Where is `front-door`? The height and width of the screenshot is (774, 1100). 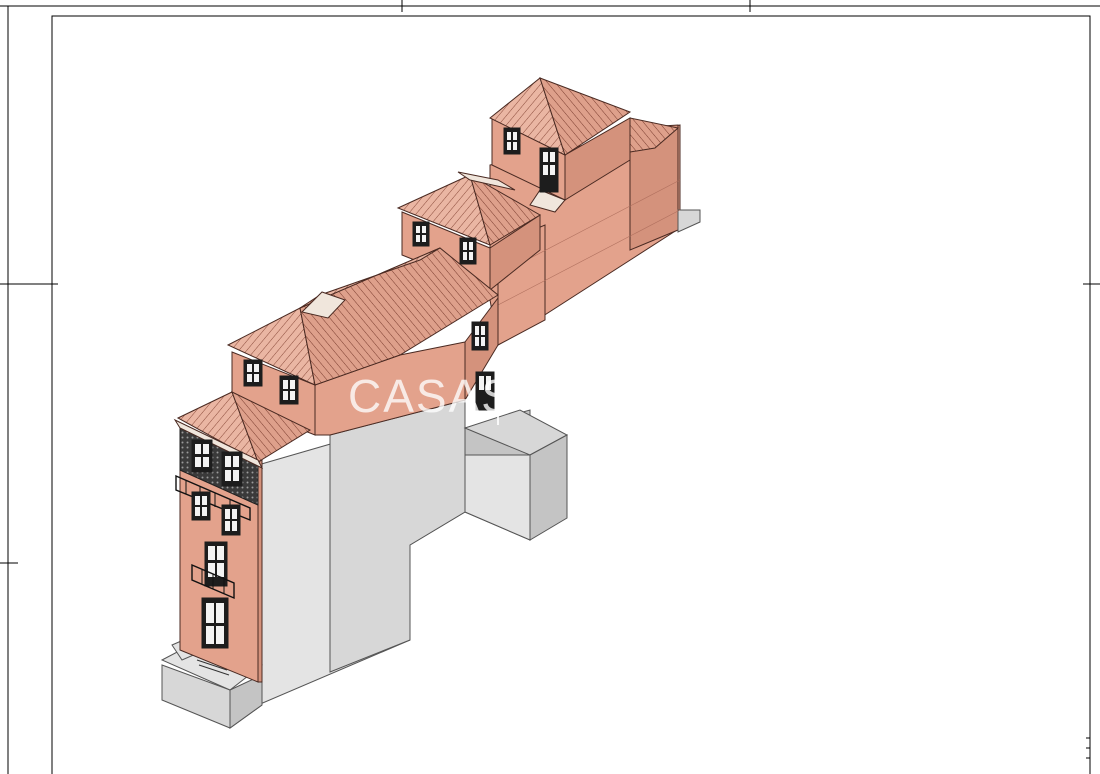 front-door is located at coordinates (215, 623).